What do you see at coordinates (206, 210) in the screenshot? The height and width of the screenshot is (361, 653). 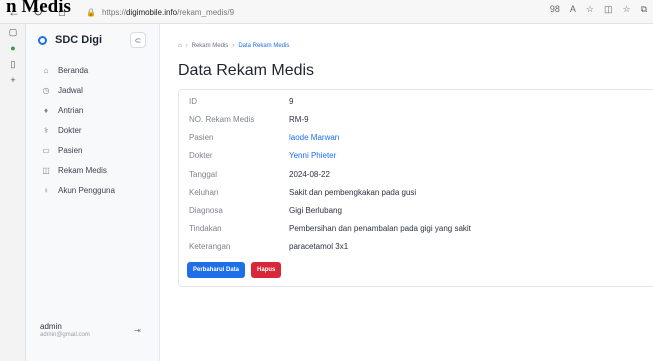 I see `field-label: Diagnosa` at bounding box center [206, 210].